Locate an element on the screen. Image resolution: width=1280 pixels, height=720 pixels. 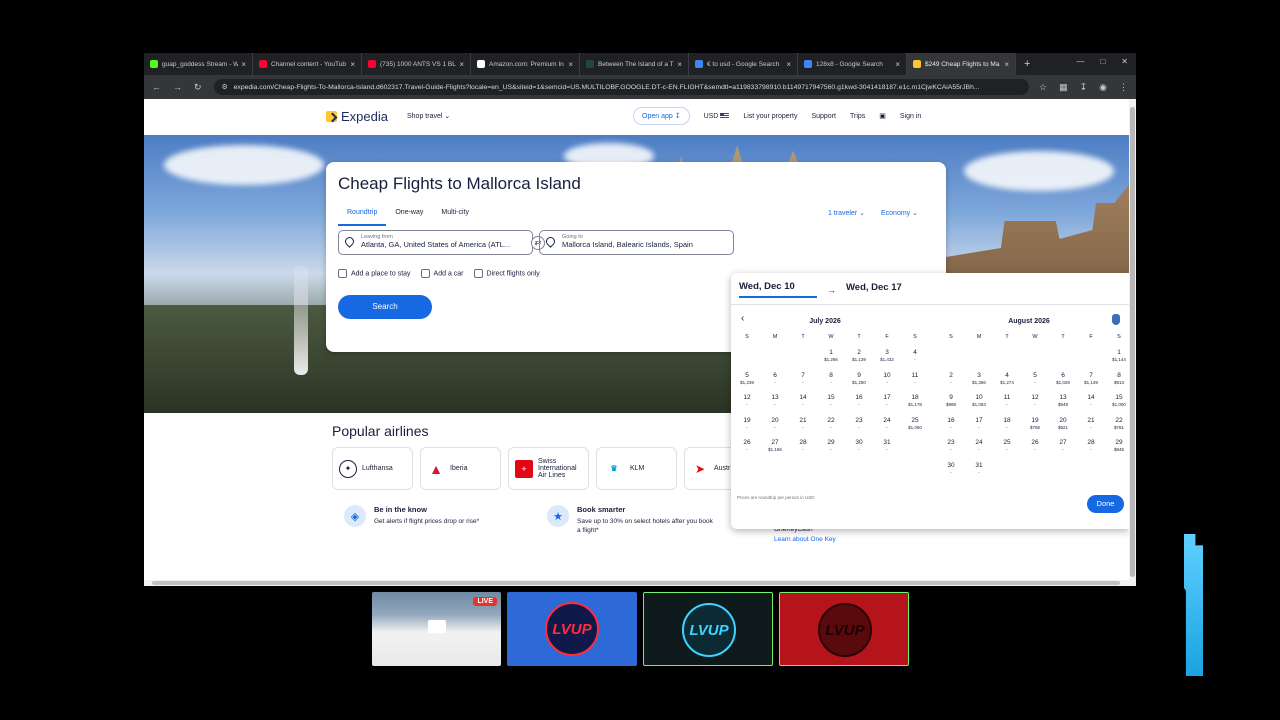
calendar-day: 21- is located at coordinates (1091, 427).